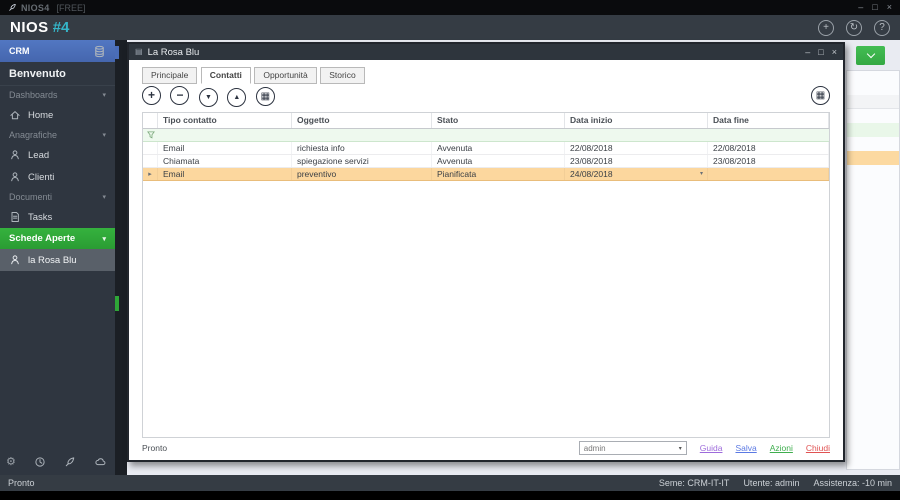  I want to click on cell-oggetto: richiesta info, so click(362, 148).